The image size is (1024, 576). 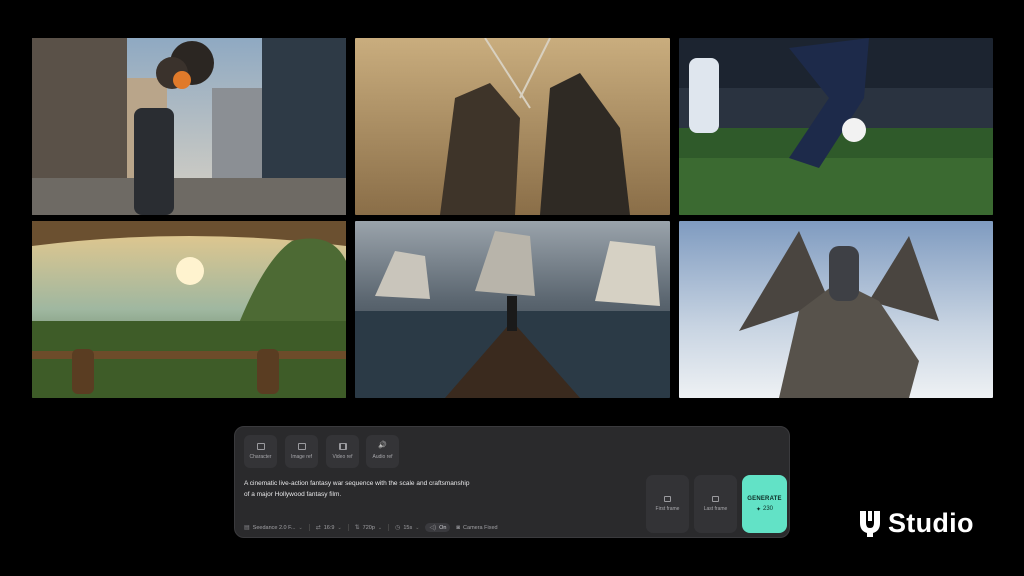 What do you see at coordinates (758, 509) in the screenshot?
I see `credit-icon: ✦` at bounding box center [758, 509].